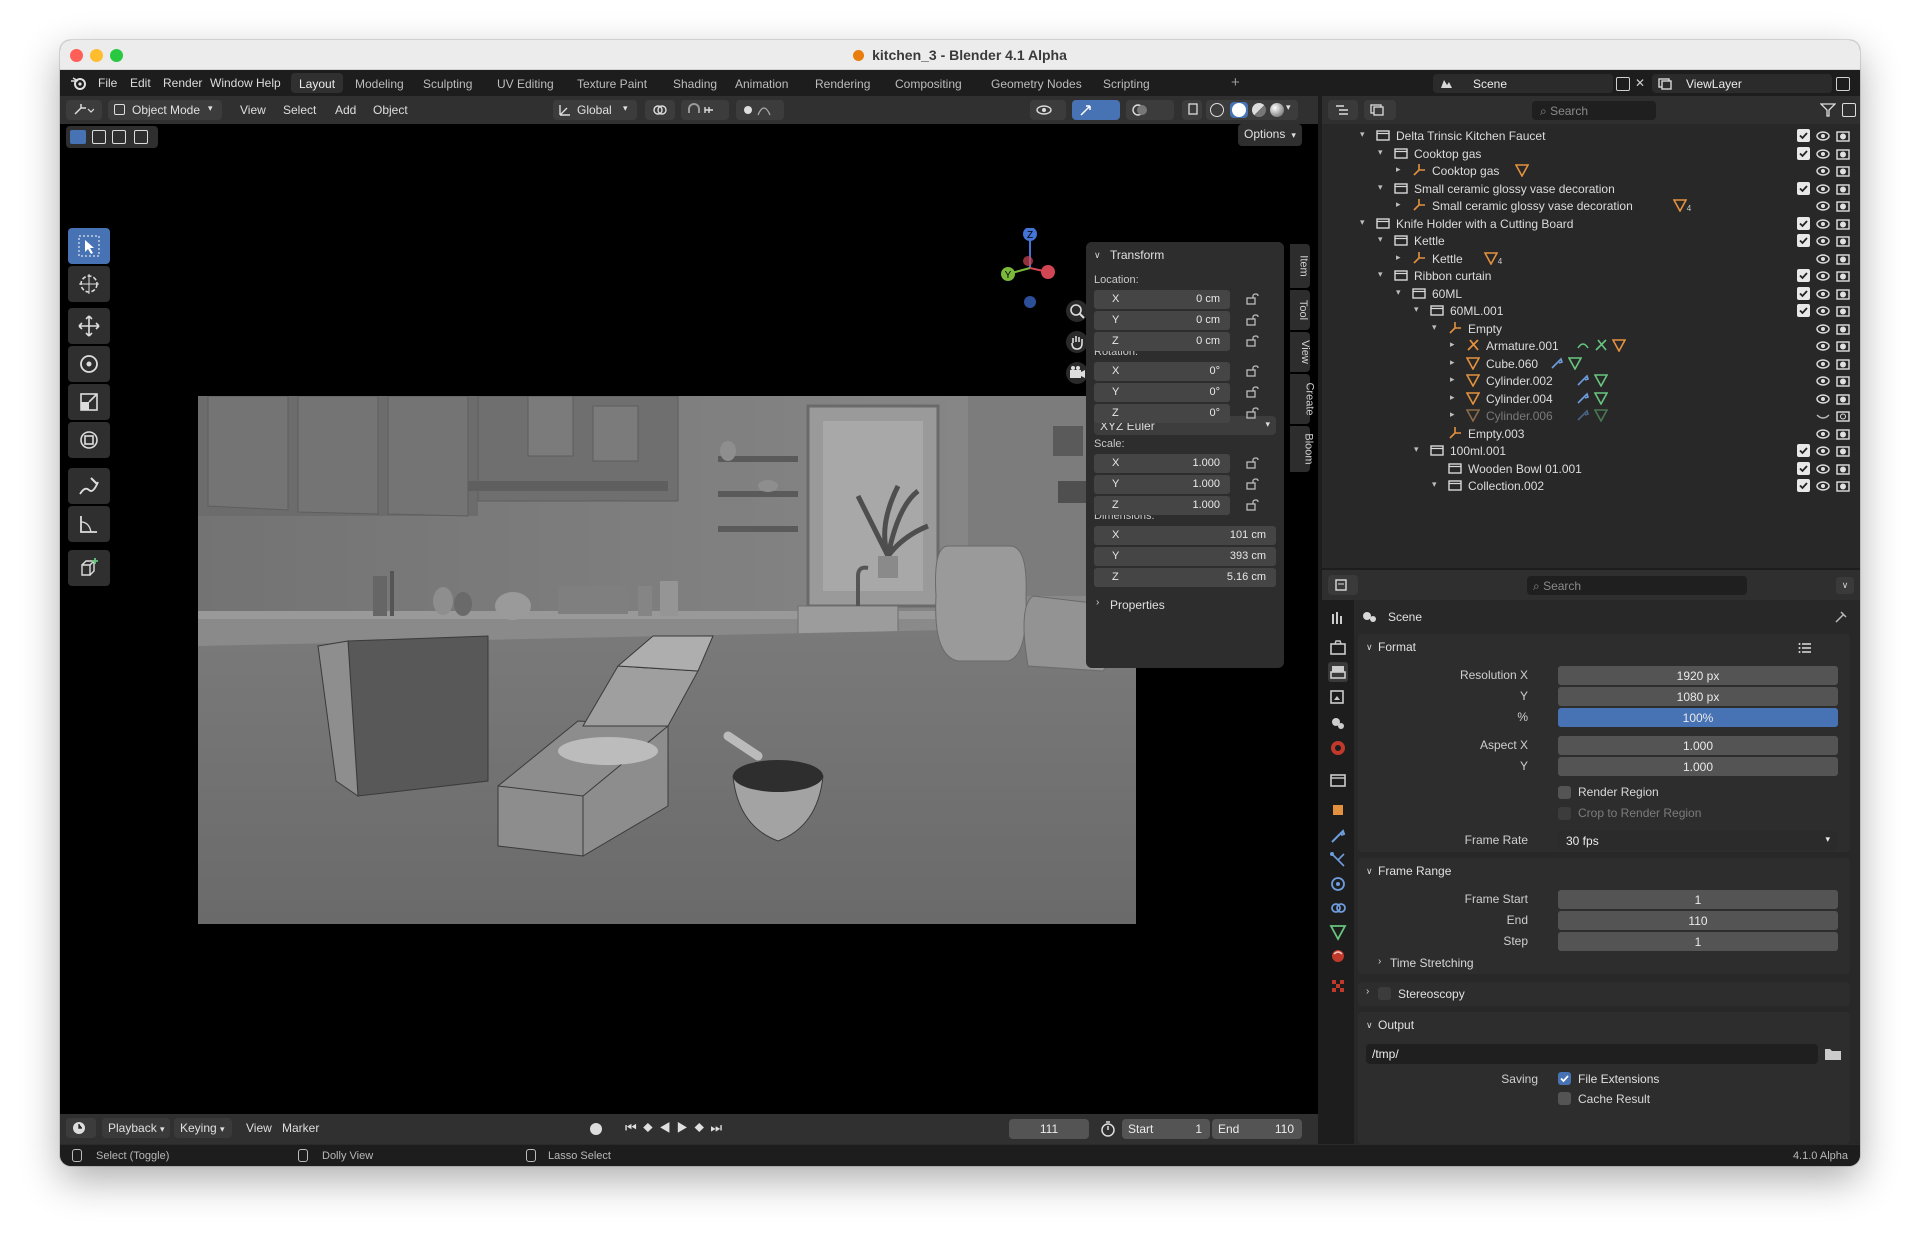 The image size is (1920, 1245). I want to click on texture-tab-icon, so click(1338, 986).